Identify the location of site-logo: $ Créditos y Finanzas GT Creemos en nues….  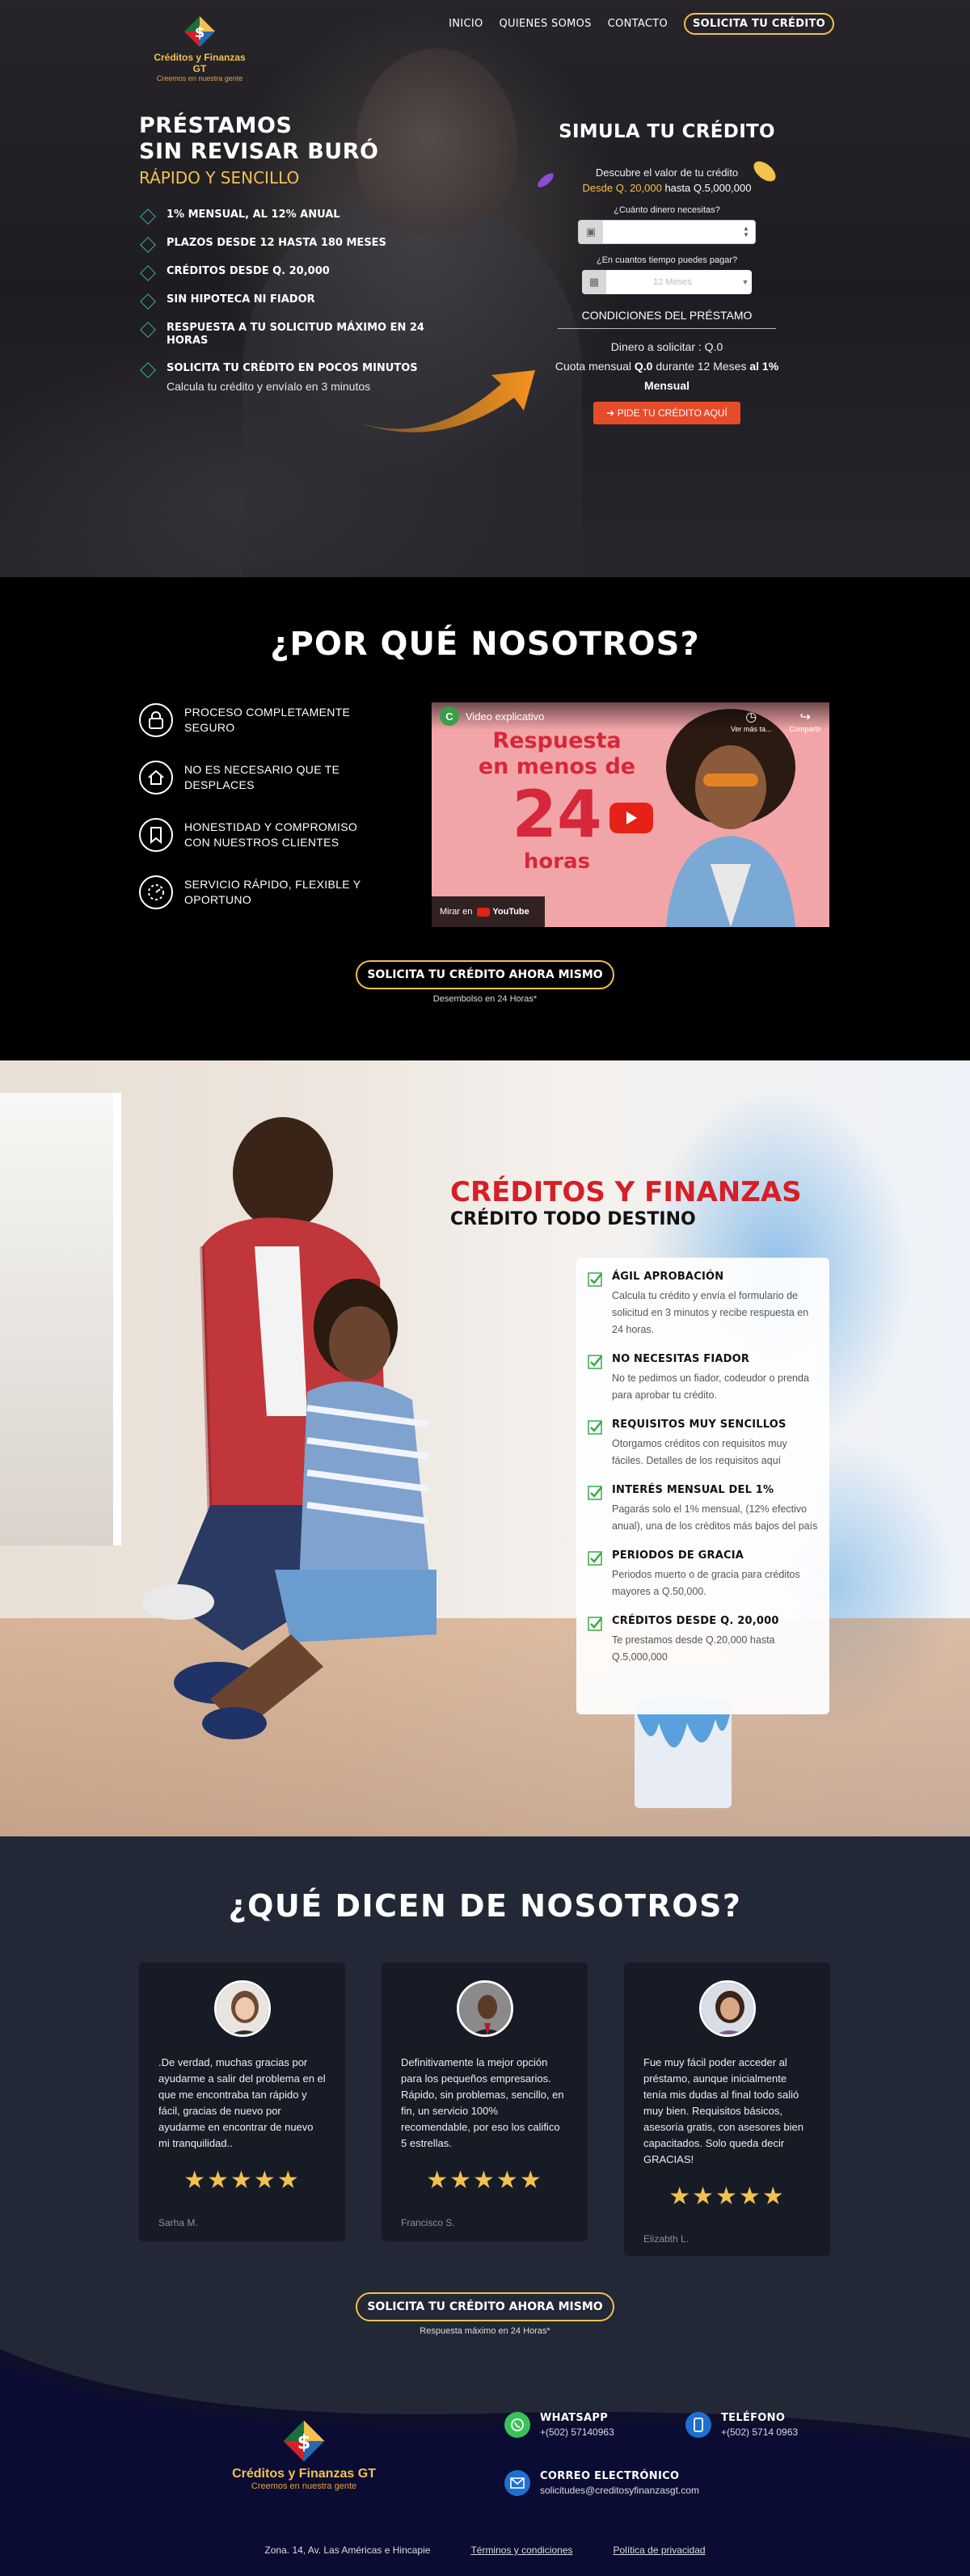
(200, 48).